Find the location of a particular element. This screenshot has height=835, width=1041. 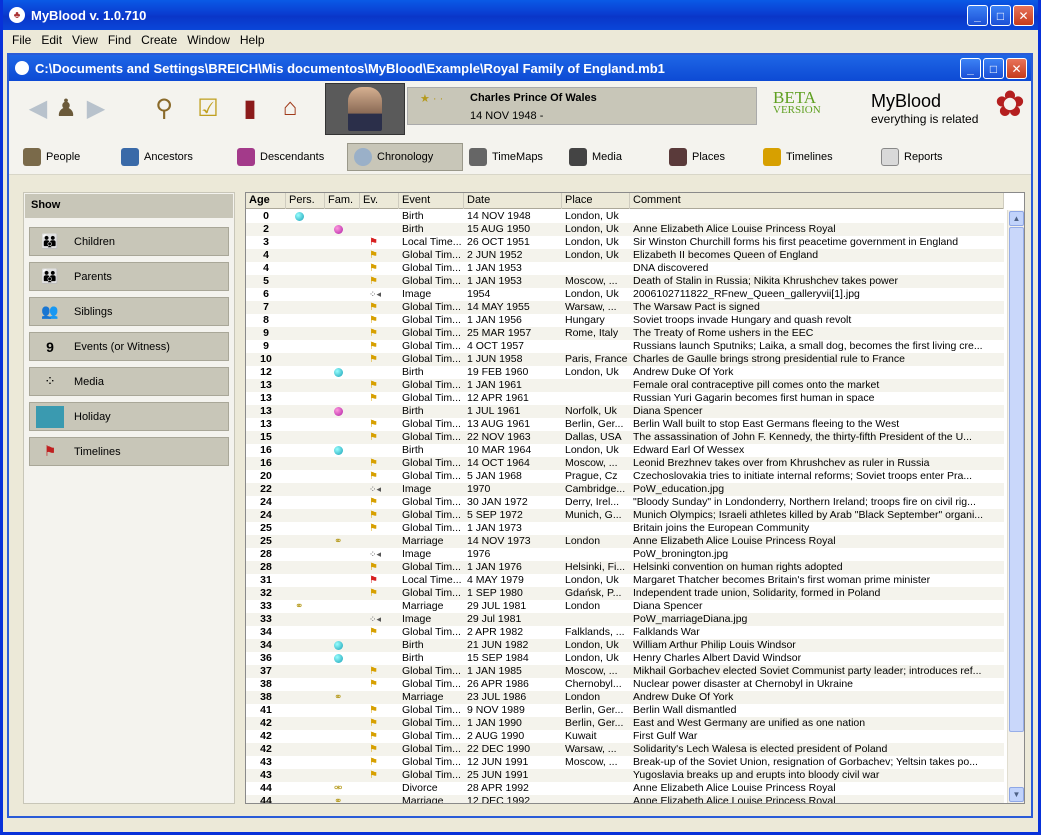

col-age-header: Age is located at coordinates (266, 201).